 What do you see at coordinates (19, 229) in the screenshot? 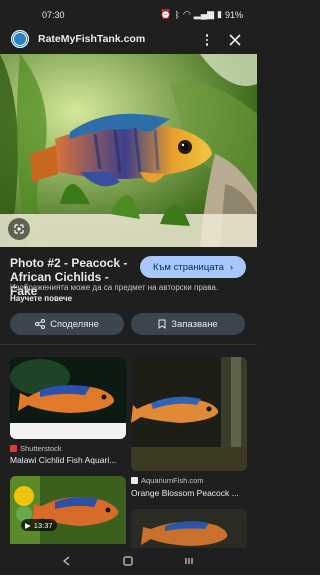
I see `google-lens-icon` at bounding box center [19, 229].